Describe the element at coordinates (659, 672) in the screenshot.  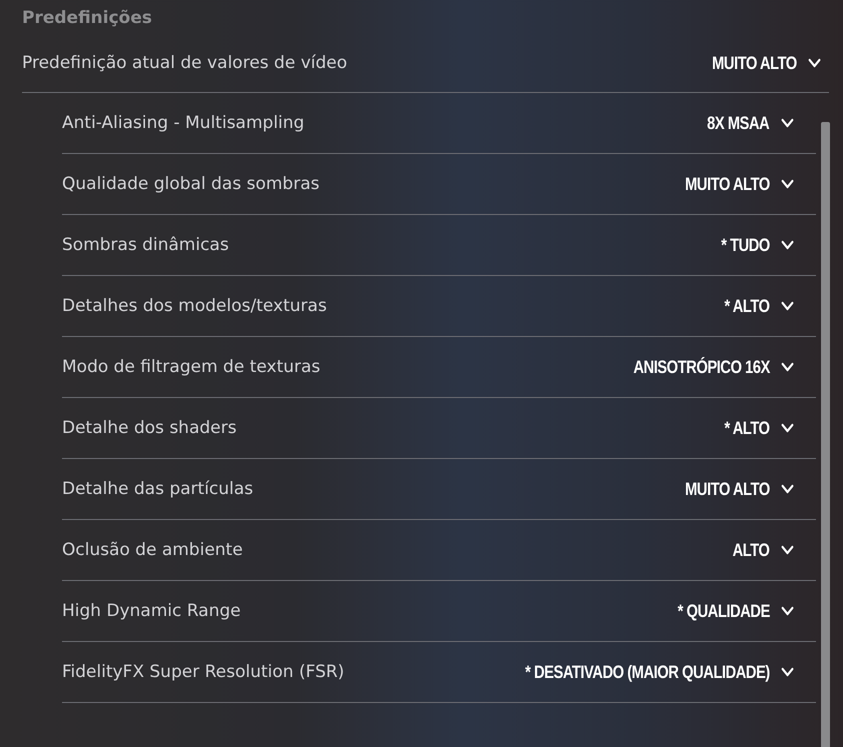
I see `value-dropdown: * DESATIVADO (MAIOR QUALIDADE)` at that location.